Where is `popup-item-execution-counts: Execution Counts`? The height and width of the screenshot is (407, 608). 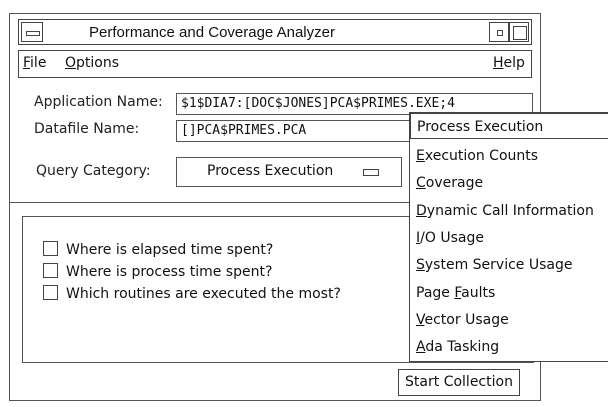 popup-item-execution-counts: Execution Counts is located at coordinates (477, 156).